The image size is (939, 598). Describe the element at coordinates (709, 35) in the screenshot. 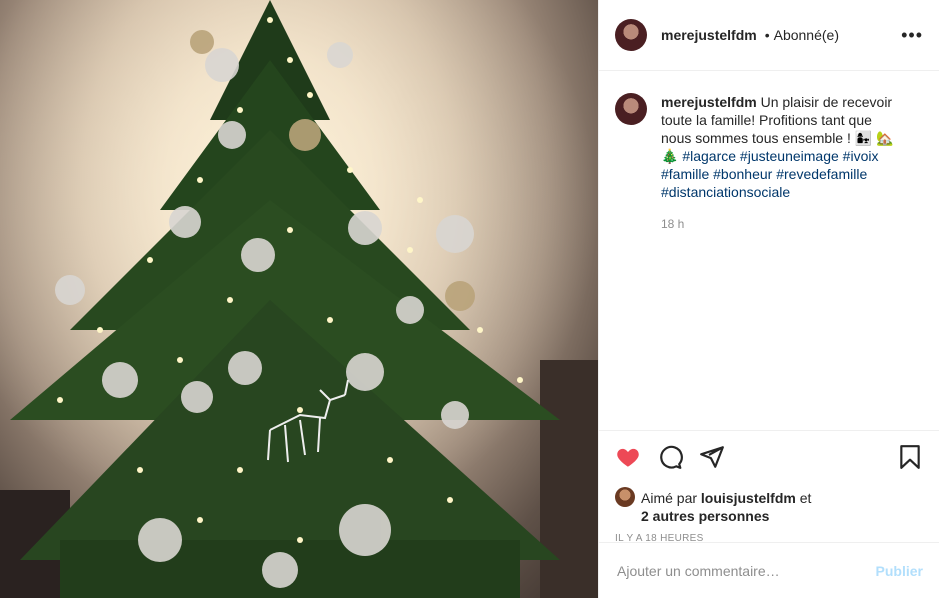

I see `header-username: merejustelfdm` at that location.